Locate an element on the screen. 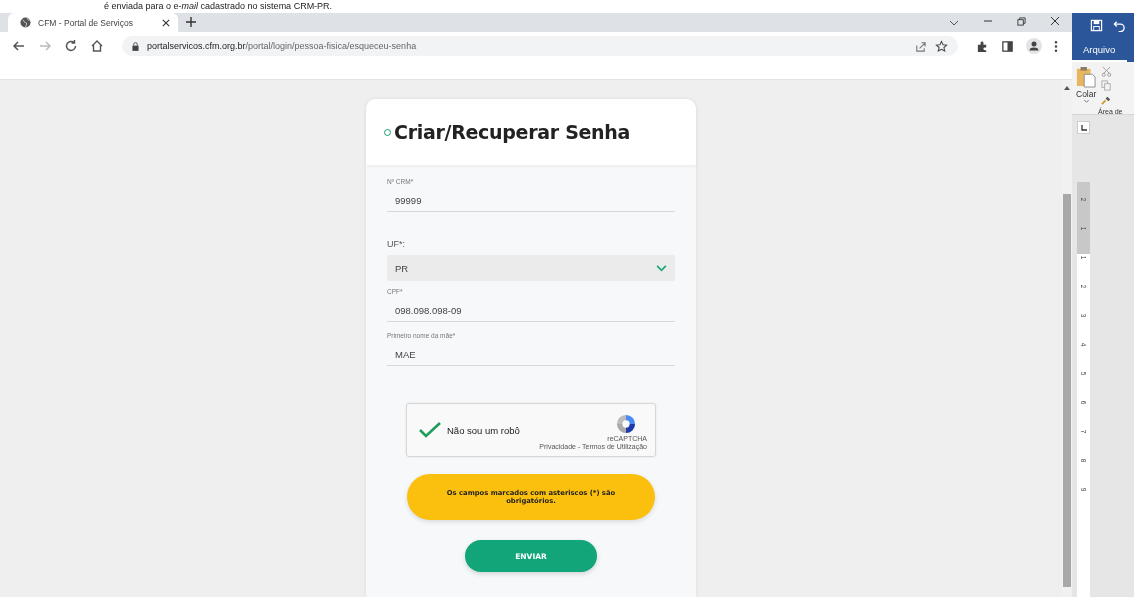 This screenshot has height=597, width=1134. back-icon is located at coordinates (19, 46).